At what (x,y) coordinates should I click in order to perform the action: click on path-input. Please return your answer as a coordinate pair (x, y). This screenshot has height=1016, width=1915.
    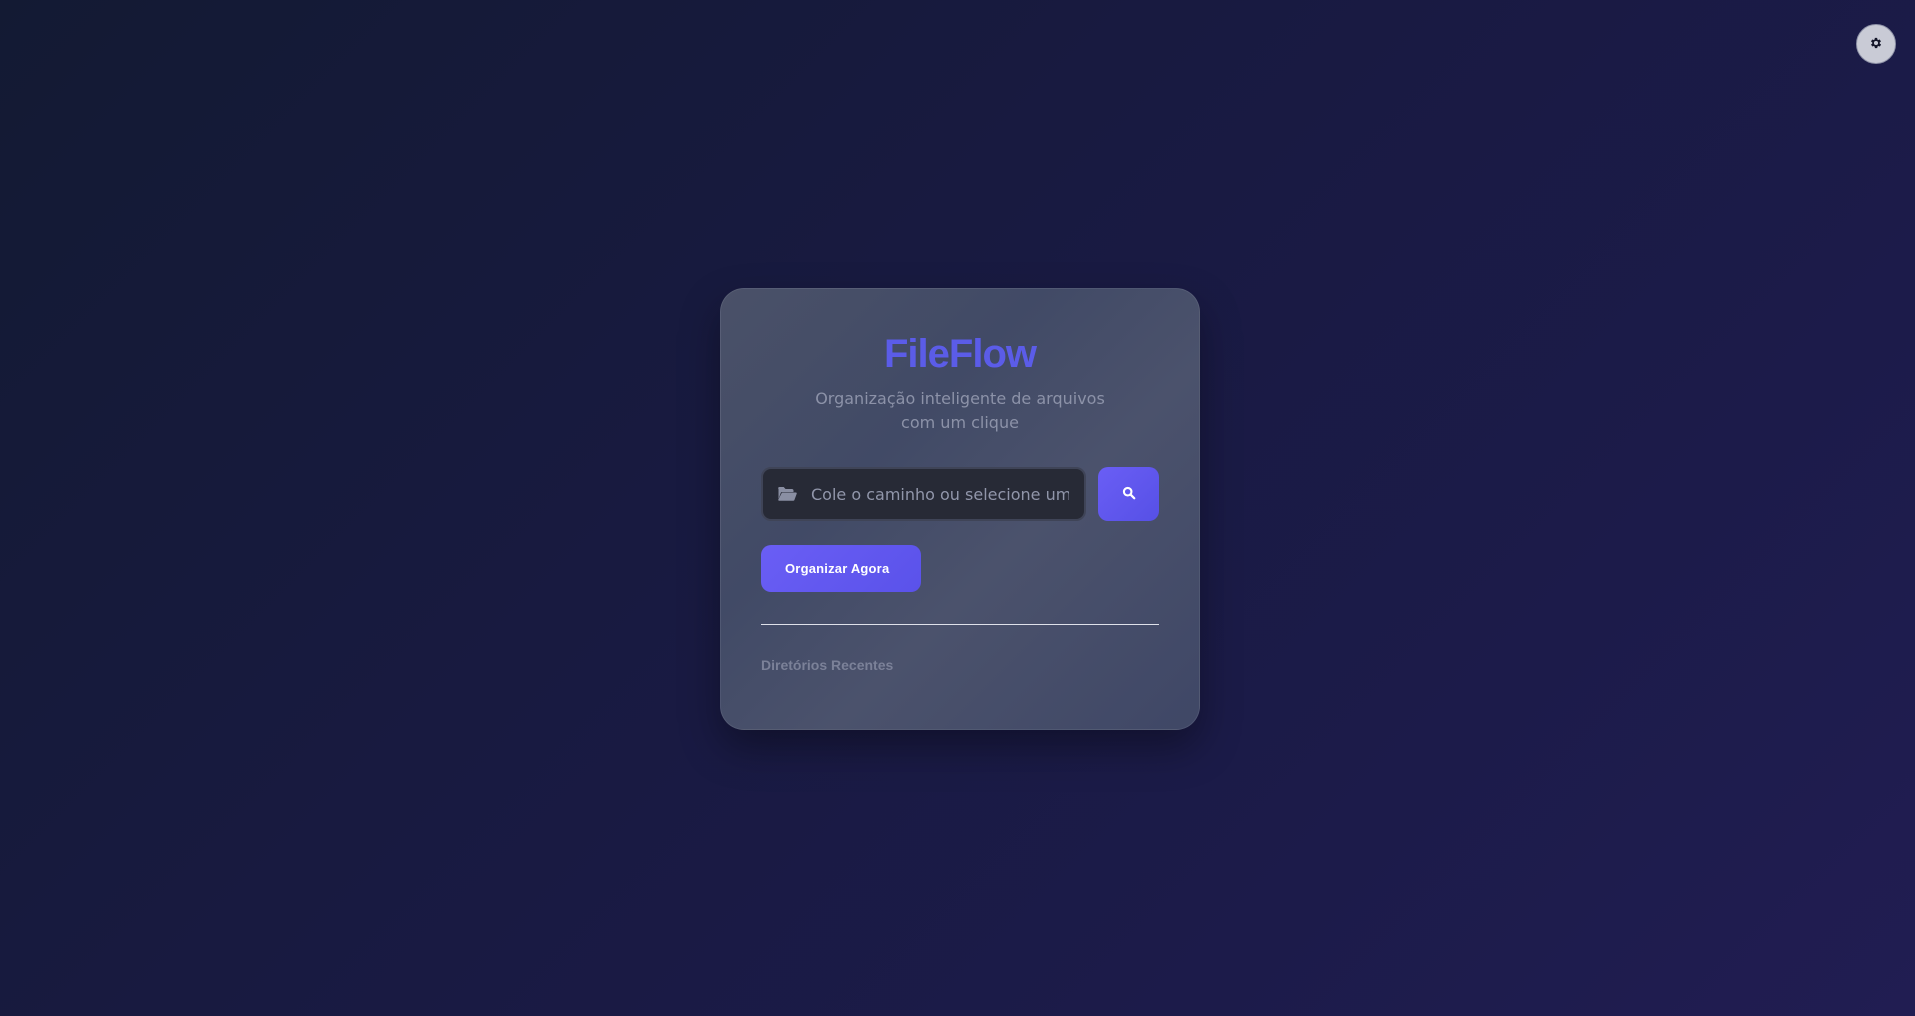
    Looking at the image, I should click on (940, 494).